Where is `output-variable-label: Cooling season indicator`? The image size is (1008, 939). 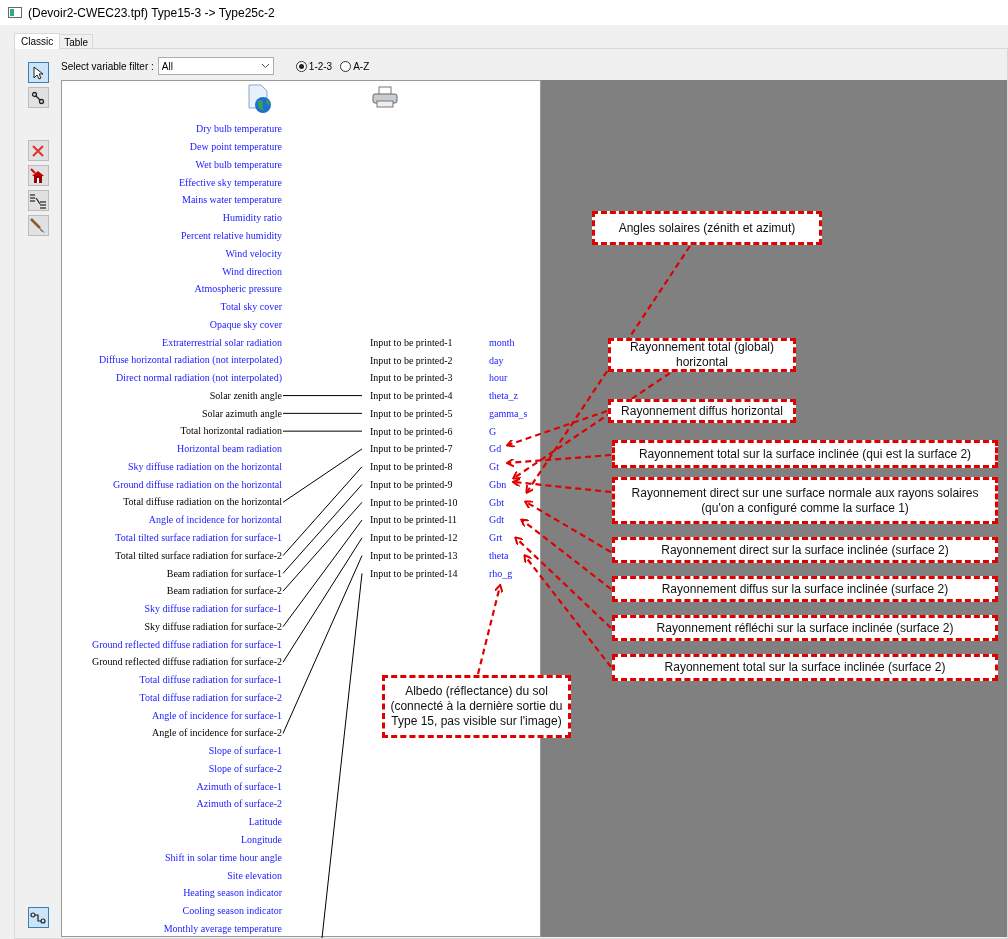
output-variable-label: Cooling season indicator is located at coordinates (232, 911).